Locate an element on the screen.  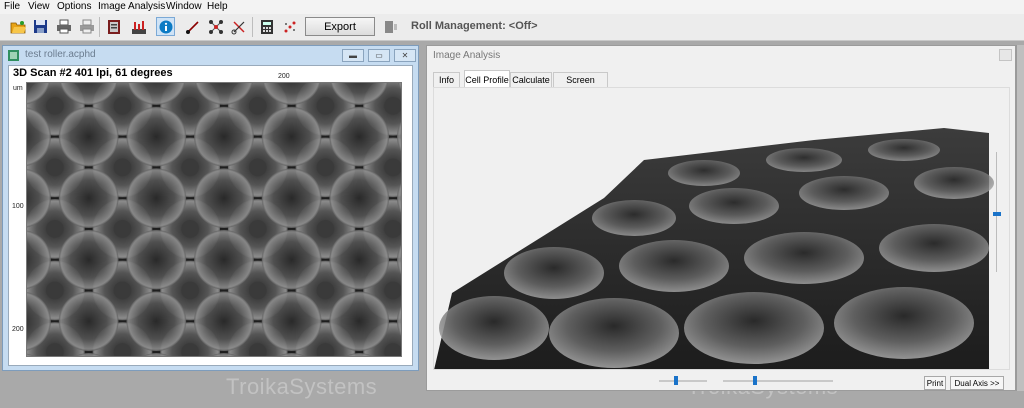
cut-icon is located at coordinates (238, 26).